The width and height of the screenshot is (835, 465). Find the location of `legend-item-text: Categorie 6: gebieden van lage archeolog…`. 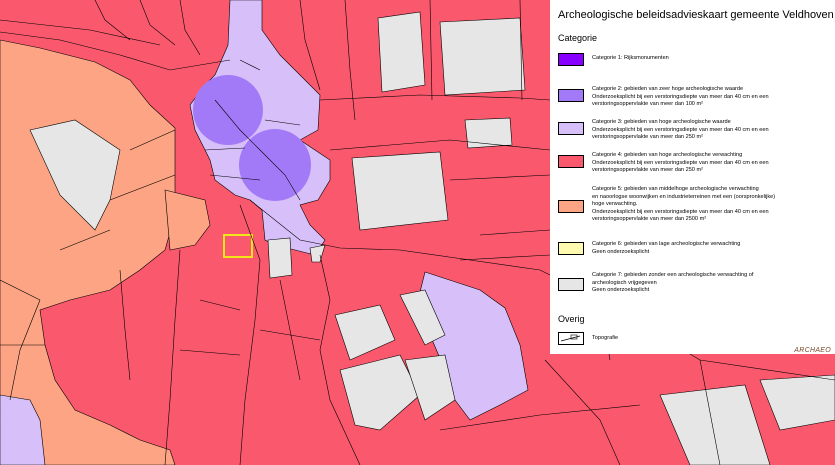

legend-item-text: Categorie 6: gebieden van lage archeolog… is located at coordinates (666, 248).